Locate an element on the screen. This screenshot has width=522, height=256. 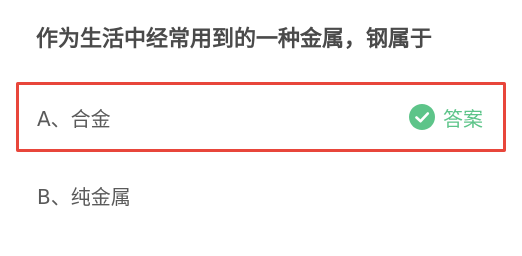
question-text: 作为生活中经常用到的一种金属，钢属于 is located at coordinates (234, 39).